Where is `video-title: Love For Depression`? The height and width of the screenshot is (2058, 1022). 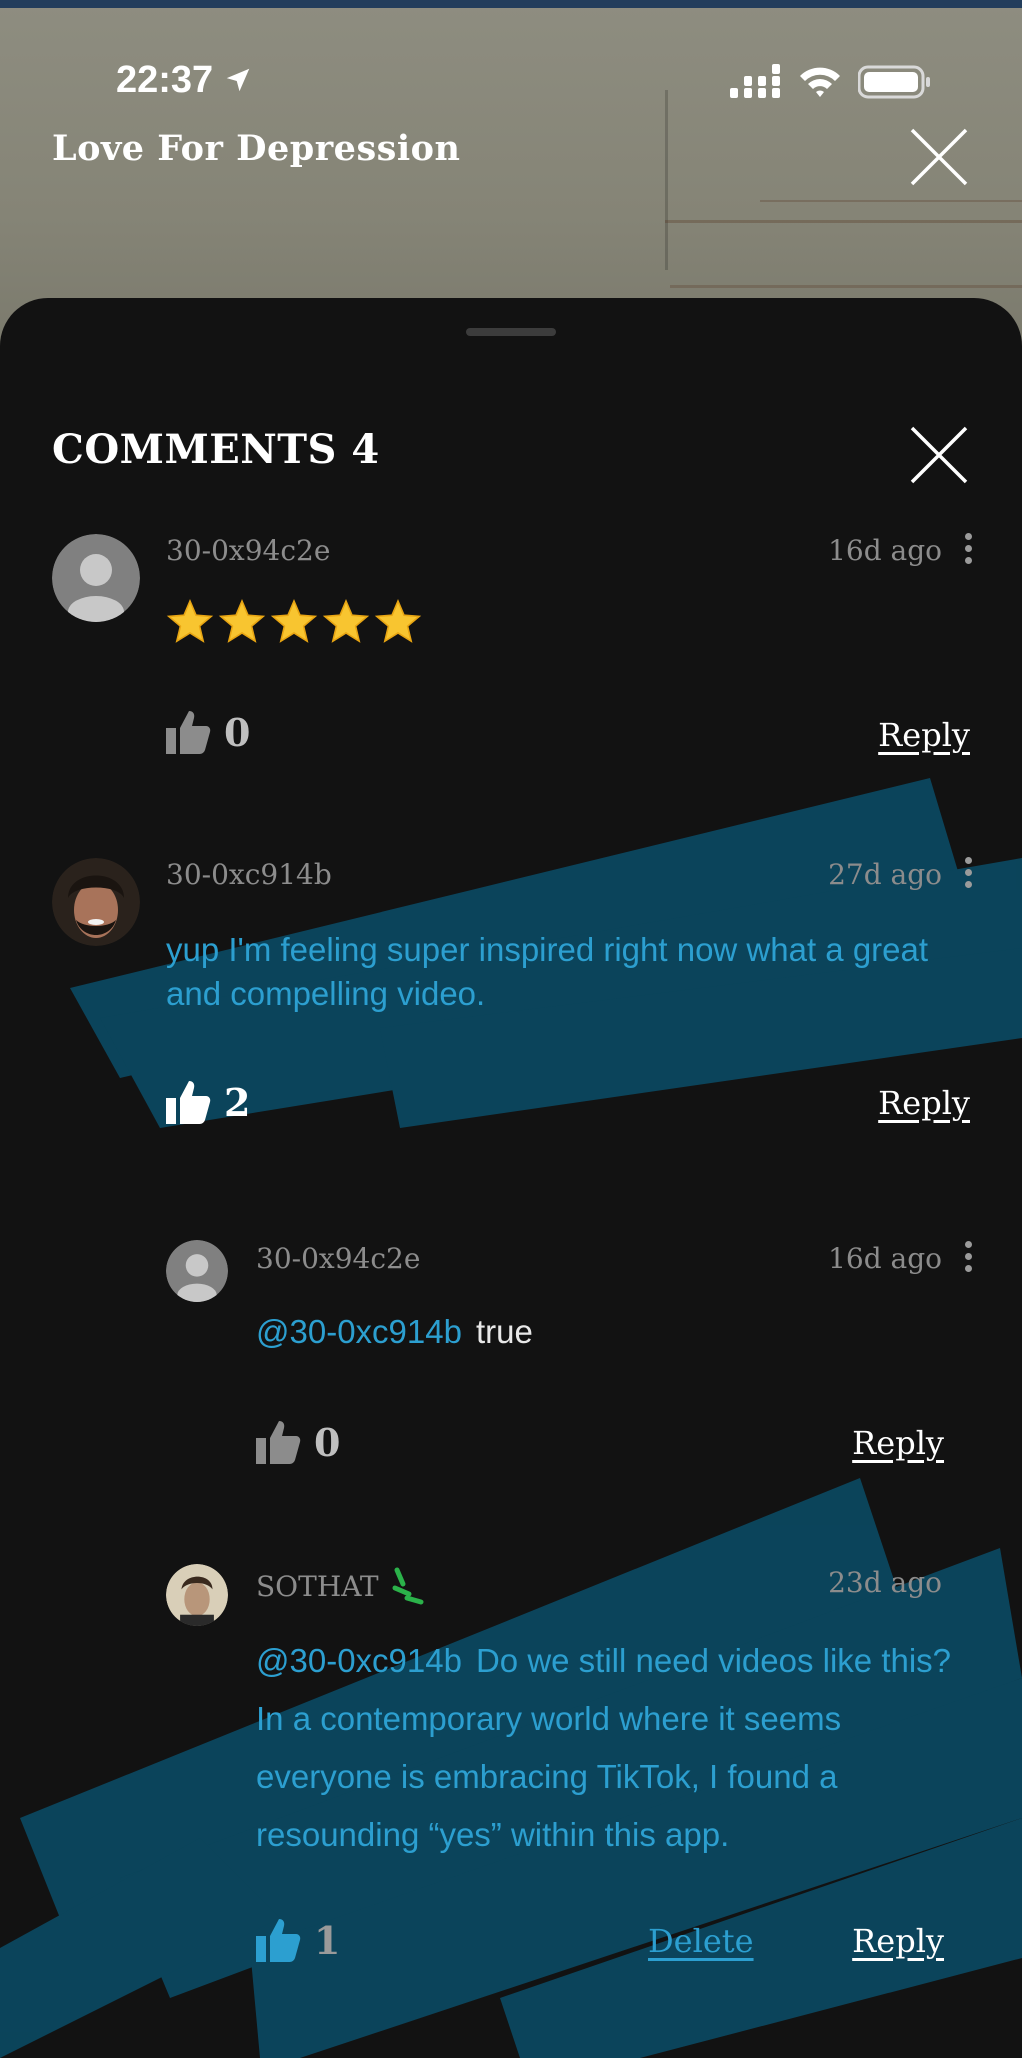 video-title: Love For Depression is located at coordinates (256, 148).